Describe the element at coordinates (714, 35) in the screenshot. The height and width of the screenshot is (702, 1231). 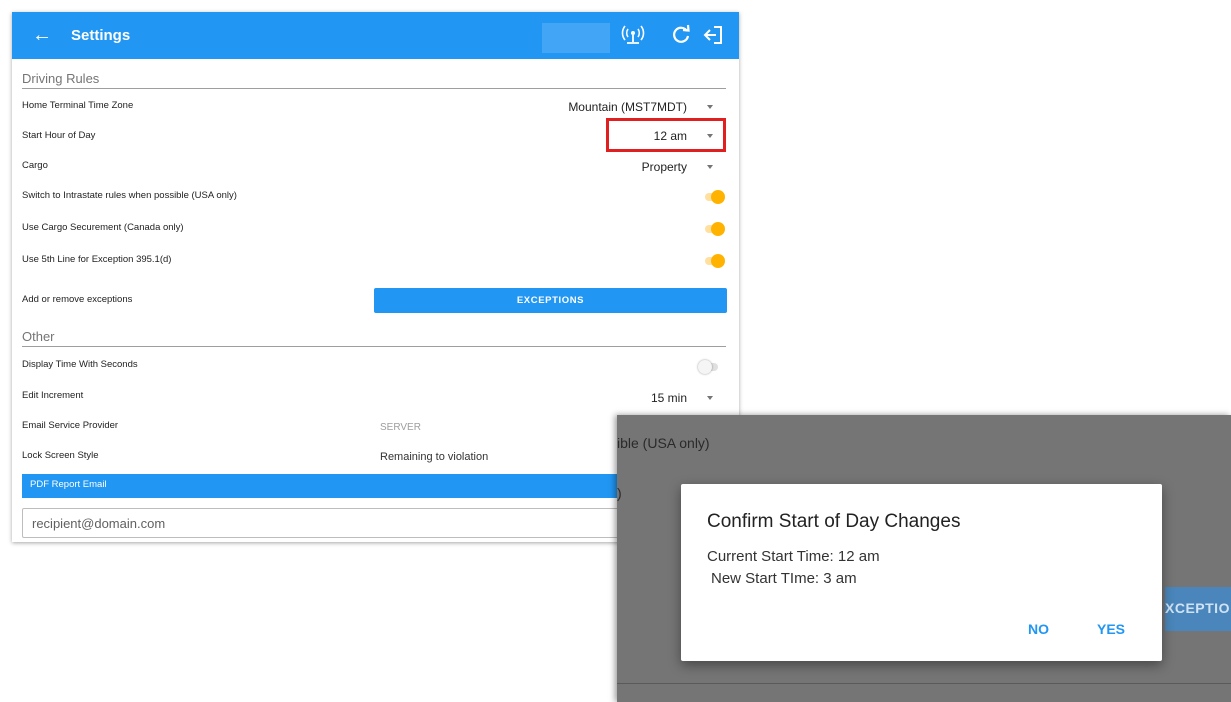
I see `logout-icon` at that location.